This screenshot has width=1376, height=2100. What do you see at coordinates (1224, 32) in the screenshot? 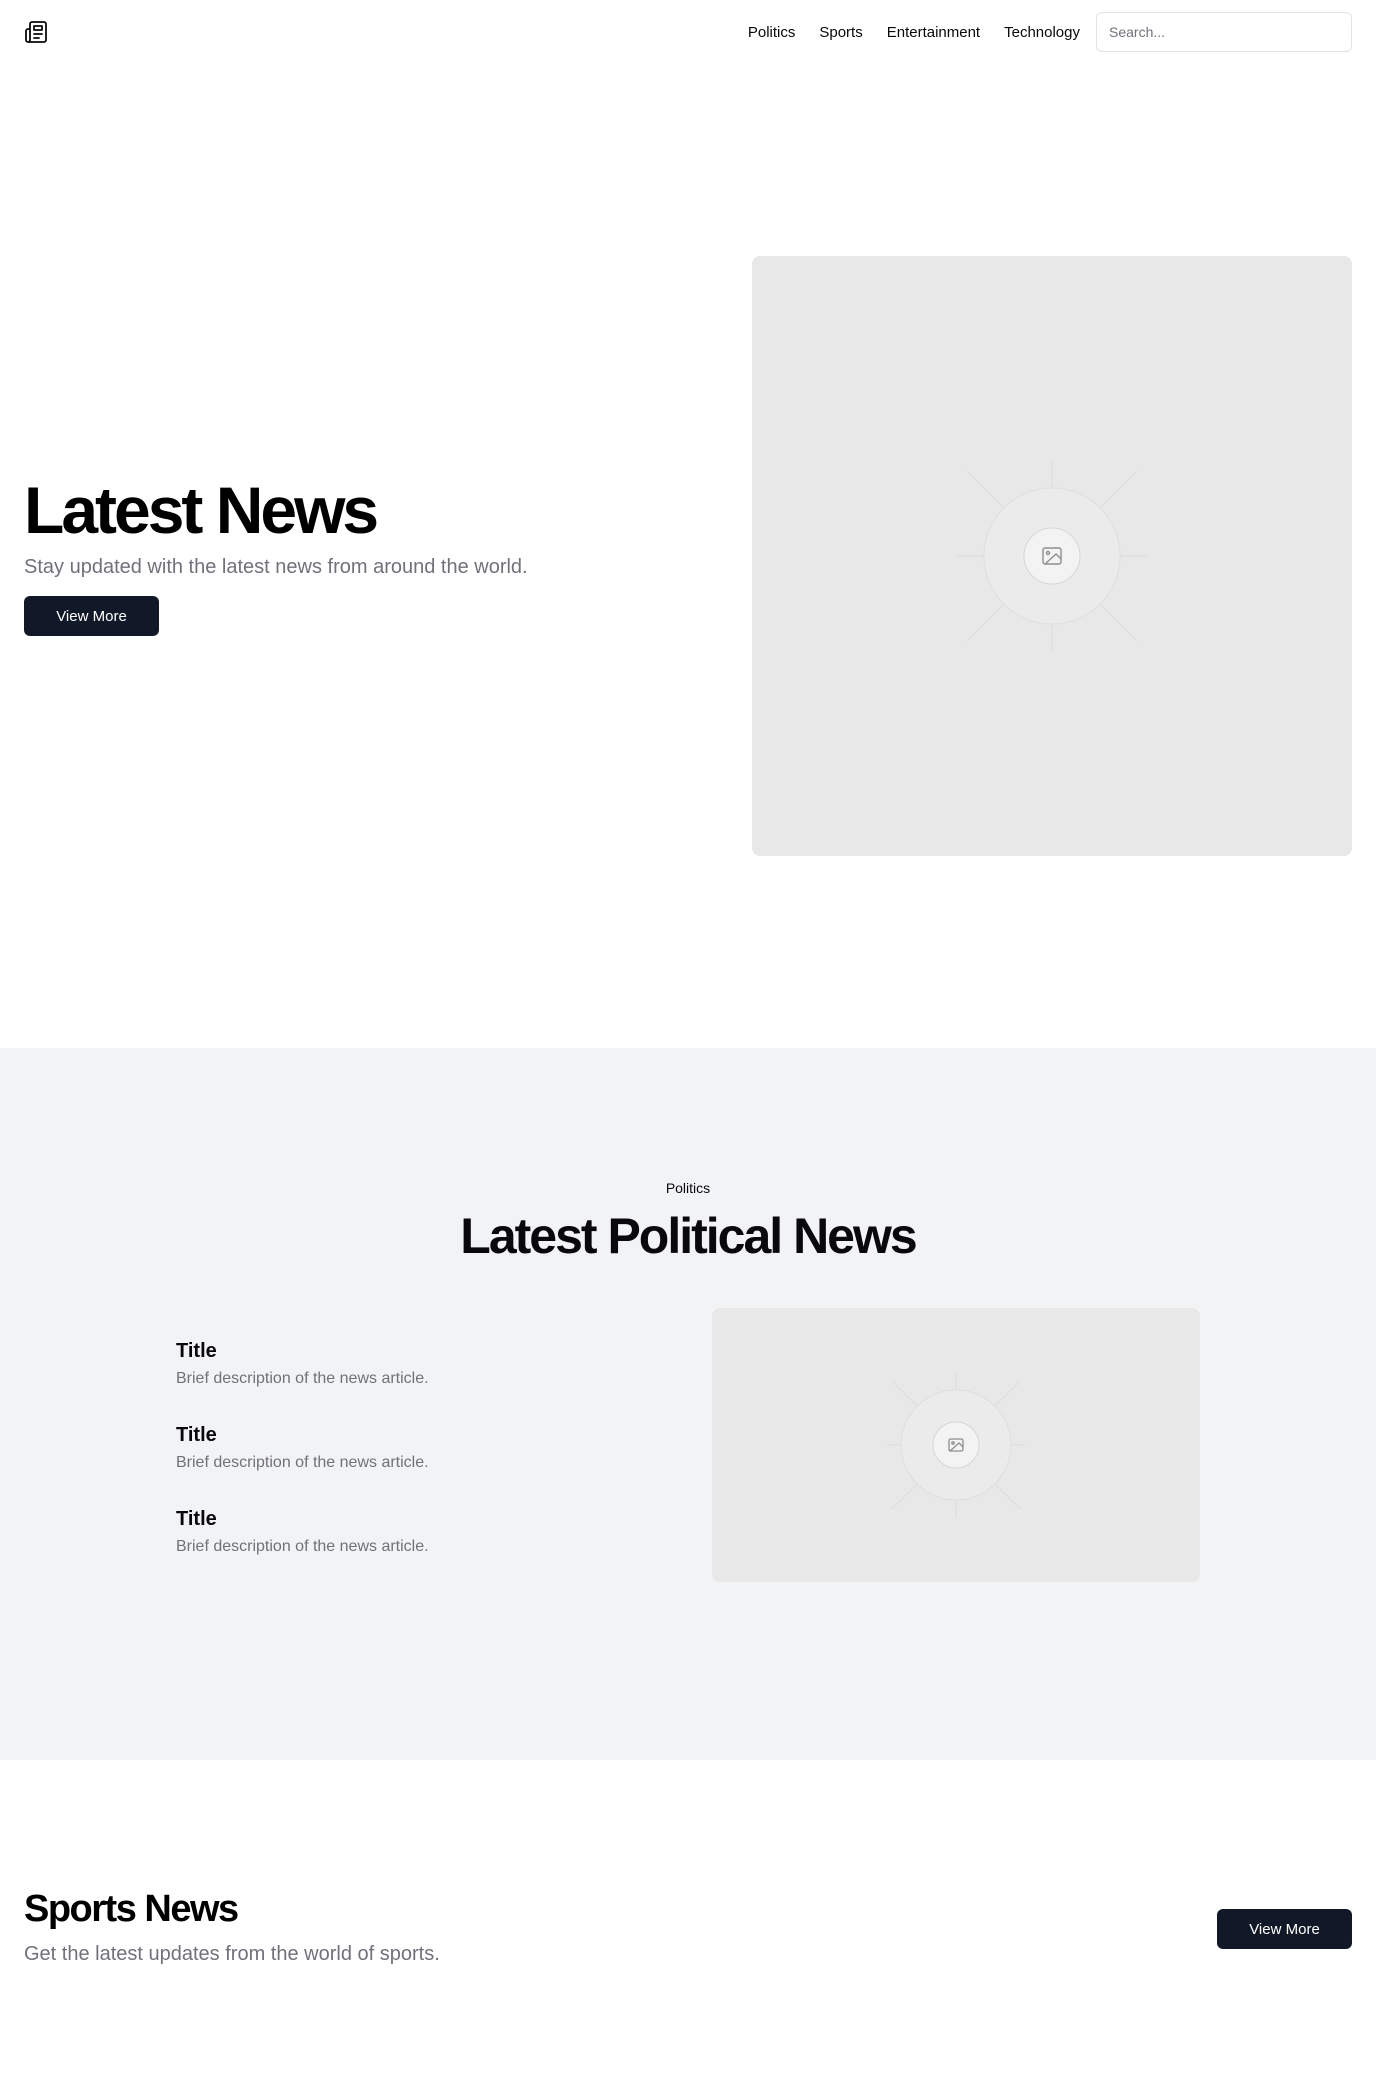
I see `search-input` at bounding box center [1224, 32].